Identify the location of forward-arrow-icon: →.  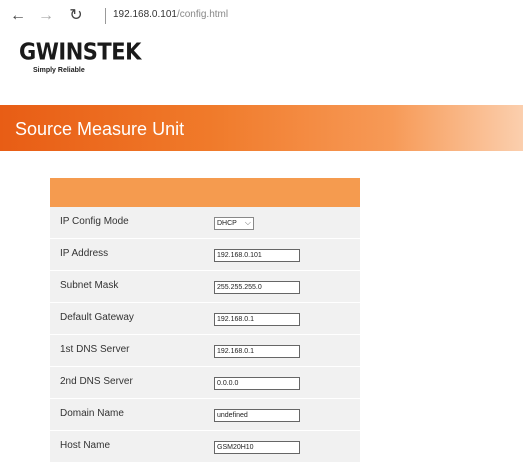
(46, 16).